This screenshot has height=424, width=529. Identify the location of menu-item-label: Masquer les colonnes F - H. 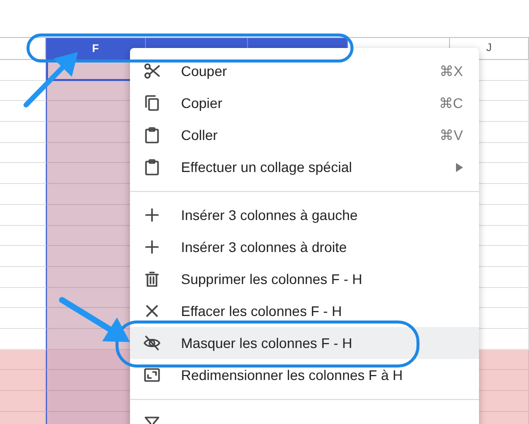
(267, 343).